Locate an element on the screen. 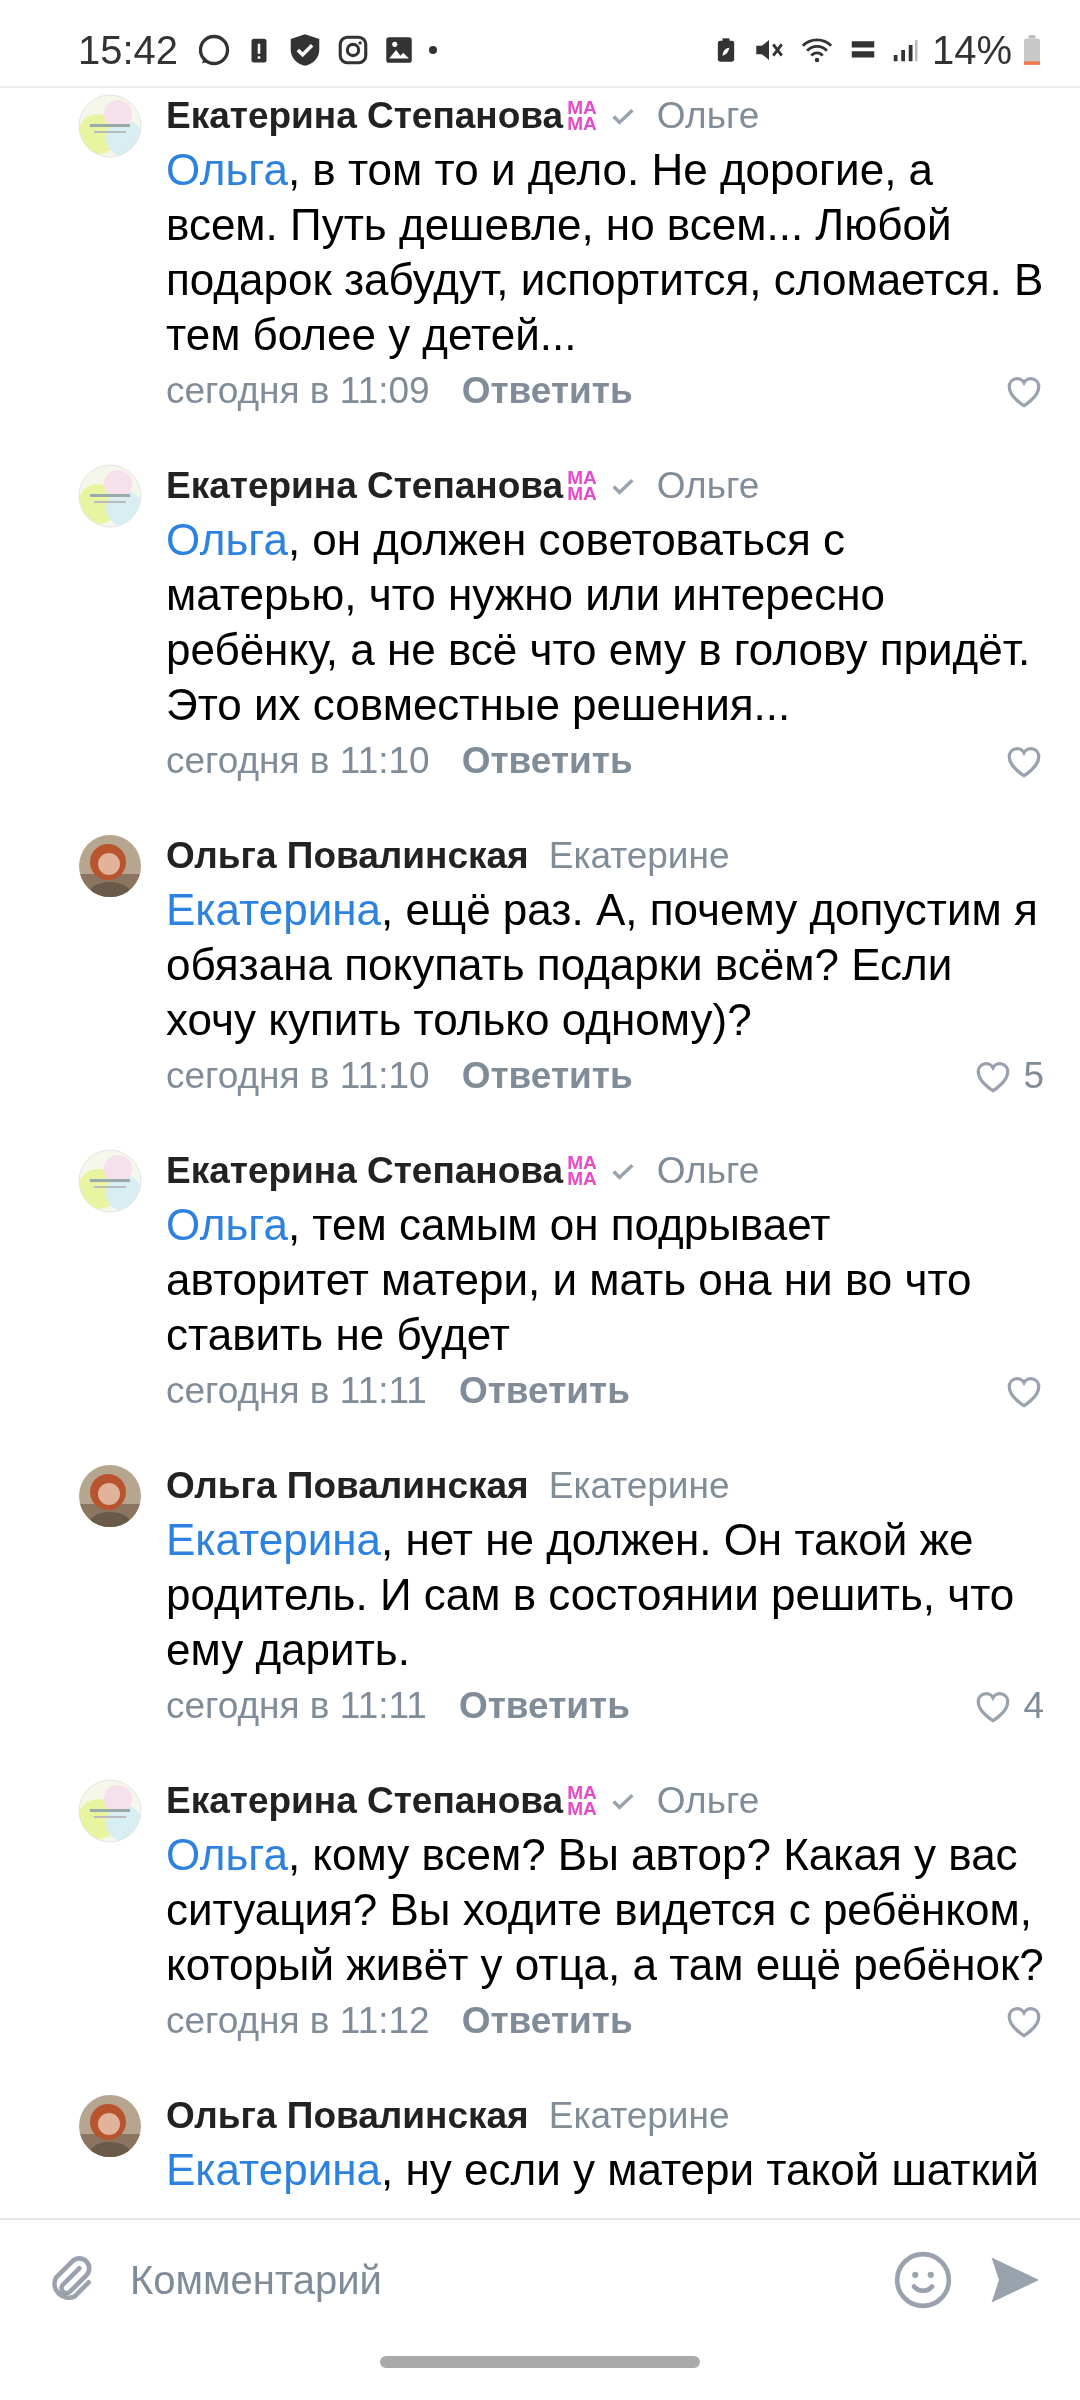 The width and height of the screenshot is (1080, 2400). smiley-icon is located at coordinates (923, 2280).